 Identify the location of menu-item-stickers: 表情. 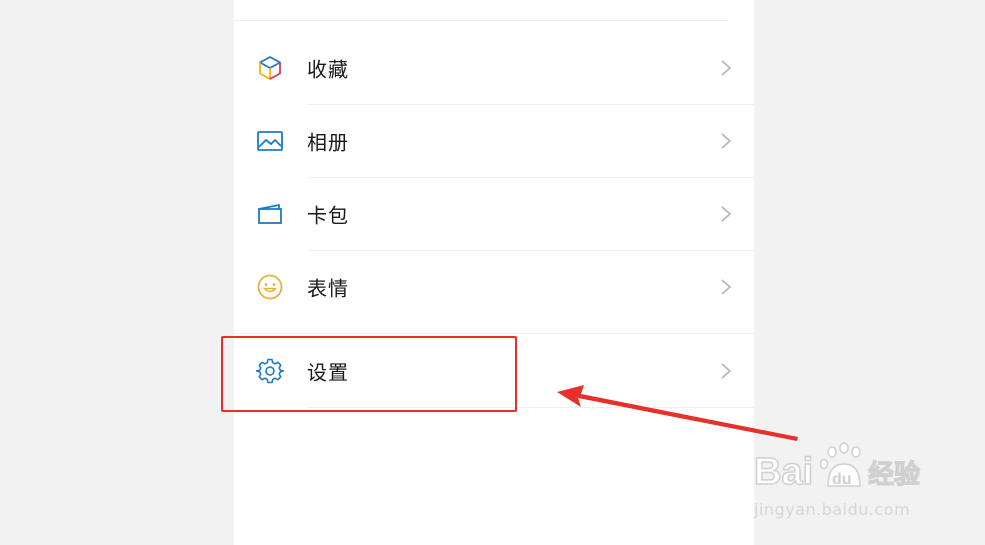
(494, 287).